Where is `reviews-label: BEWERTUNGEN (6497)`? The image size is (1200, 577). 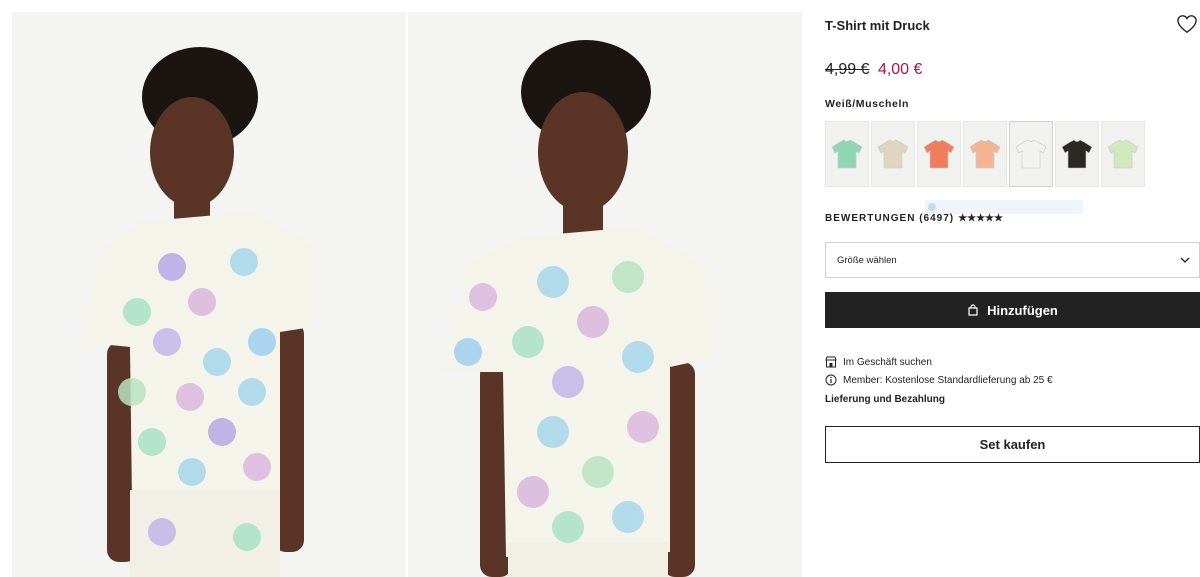 reviews-label: BEWERTUNGEN (6497) is located at coordinates (890, 218).